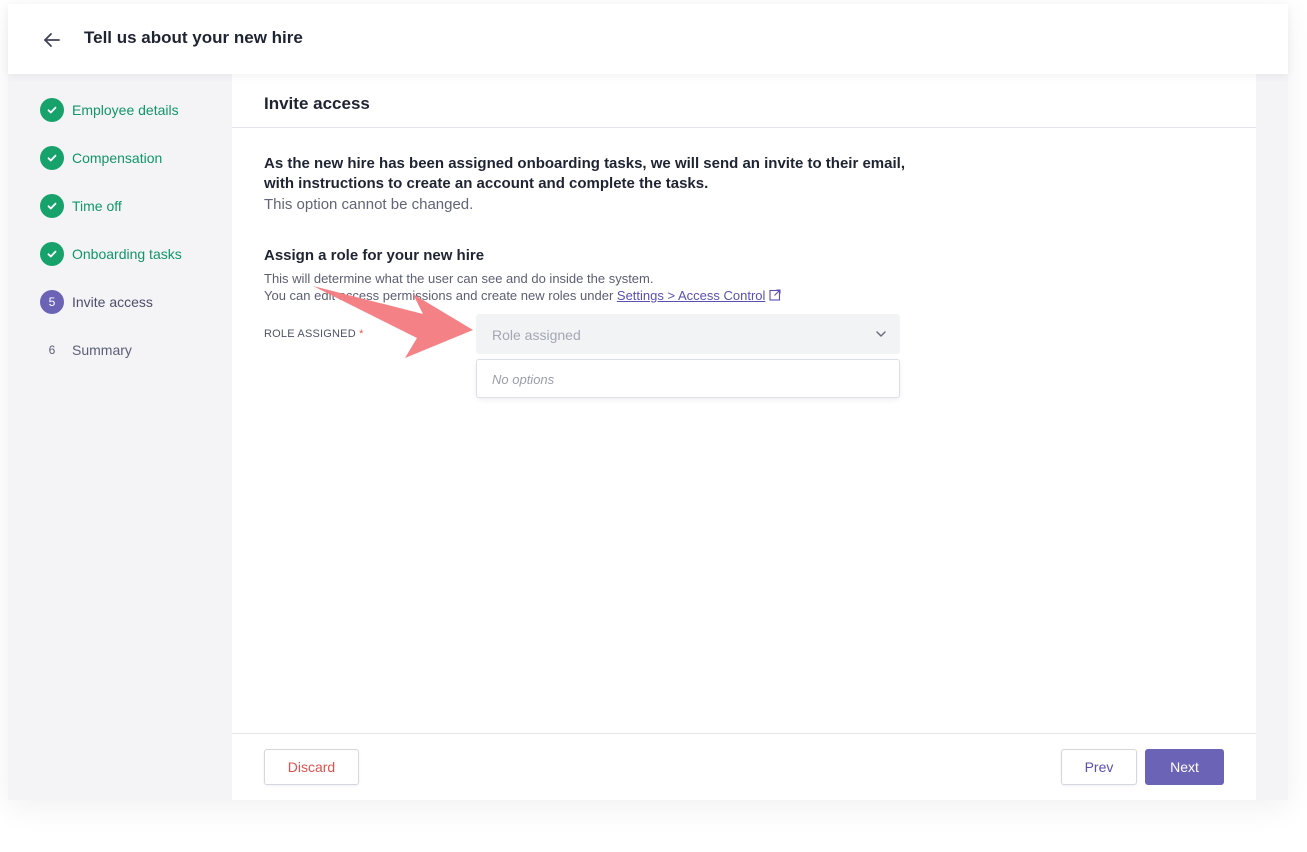  I want to click on step-number-badge: 6, so click(52, 350).